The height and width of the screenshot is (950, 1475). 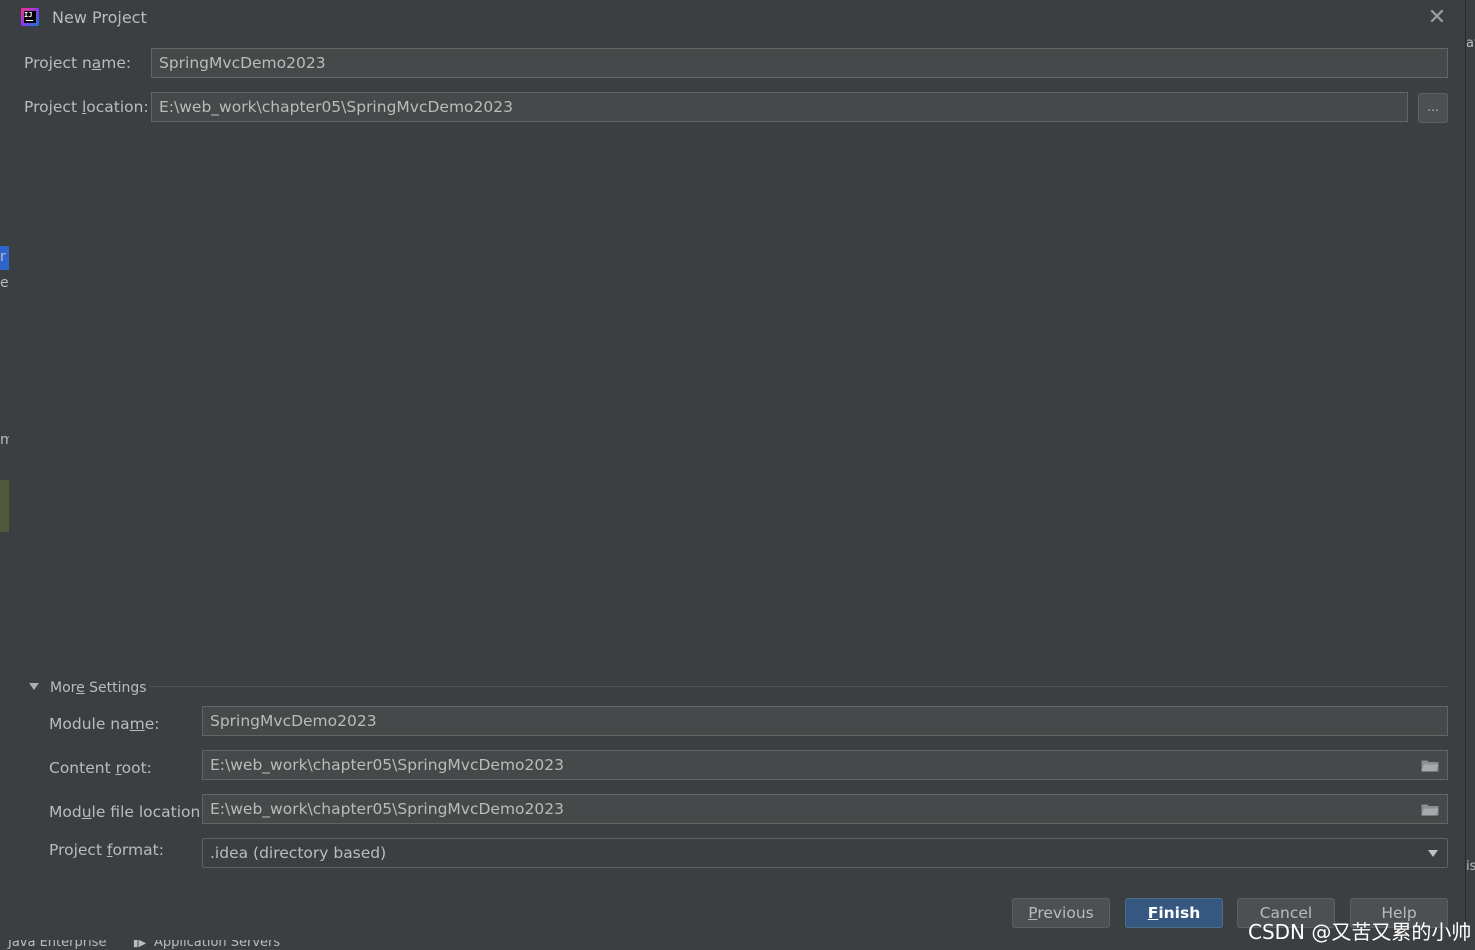 I want to click on background-tab-java-enterprise: Java Enterprise, so click(x=57, y=945).